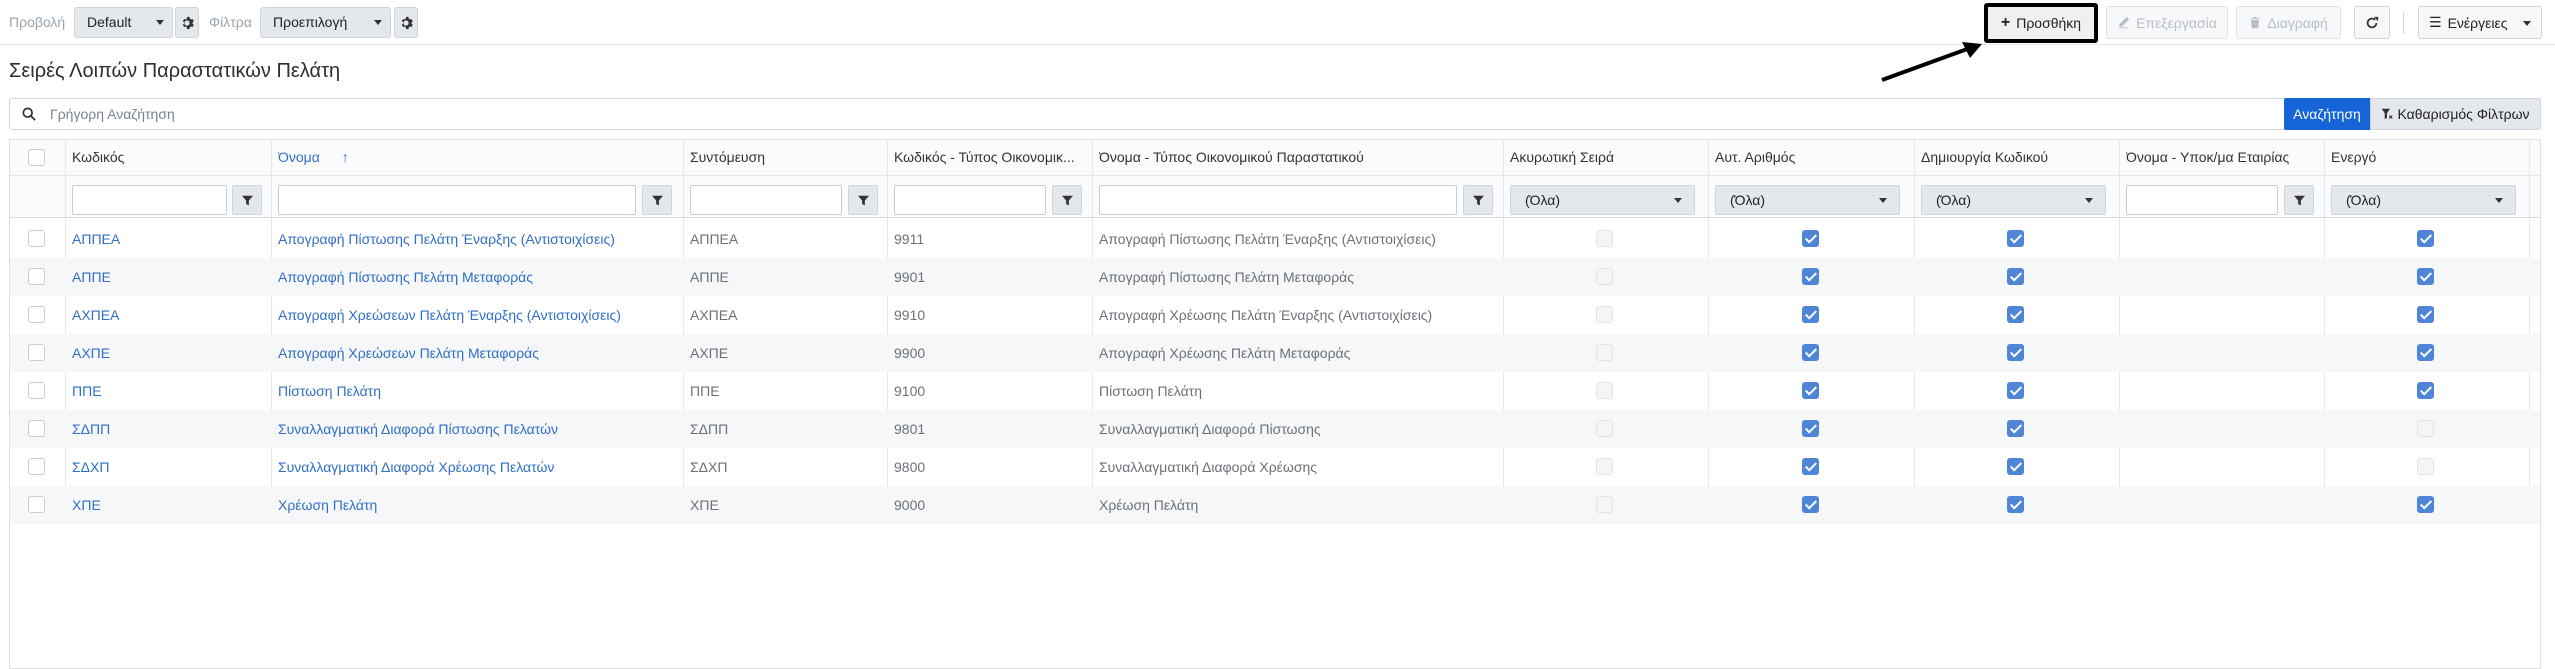 The image size is (2555, 669). Describe the element at coordinates (478, 505) in the screenshot. I see `cell-name: Χρέωση Πελάτη` at that location.